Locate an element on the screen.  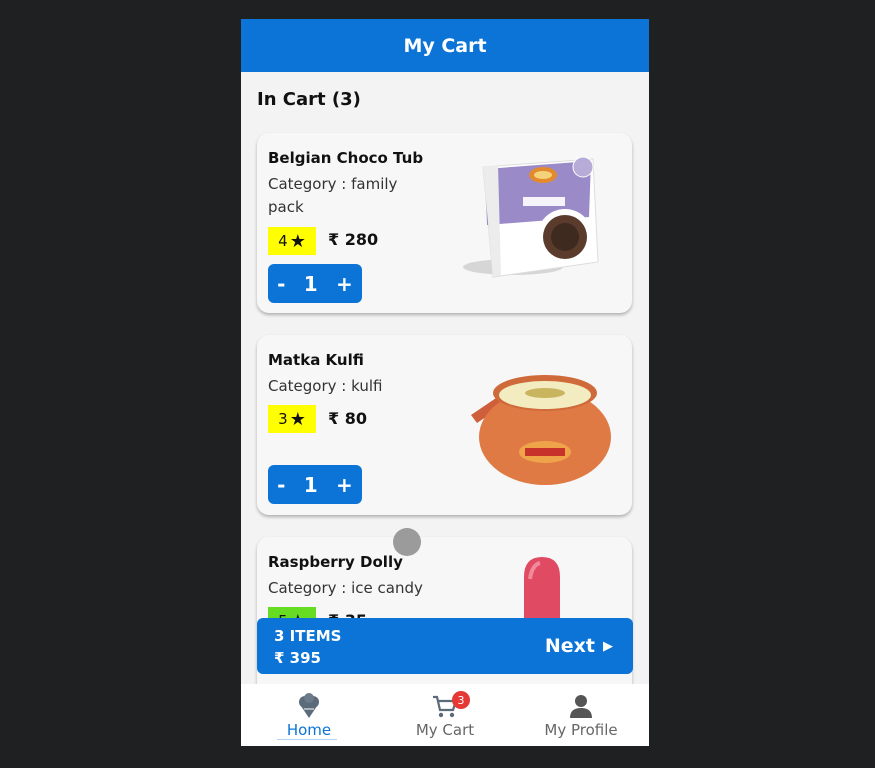
nav-label: My Profile is located at coordinates (581, 730).